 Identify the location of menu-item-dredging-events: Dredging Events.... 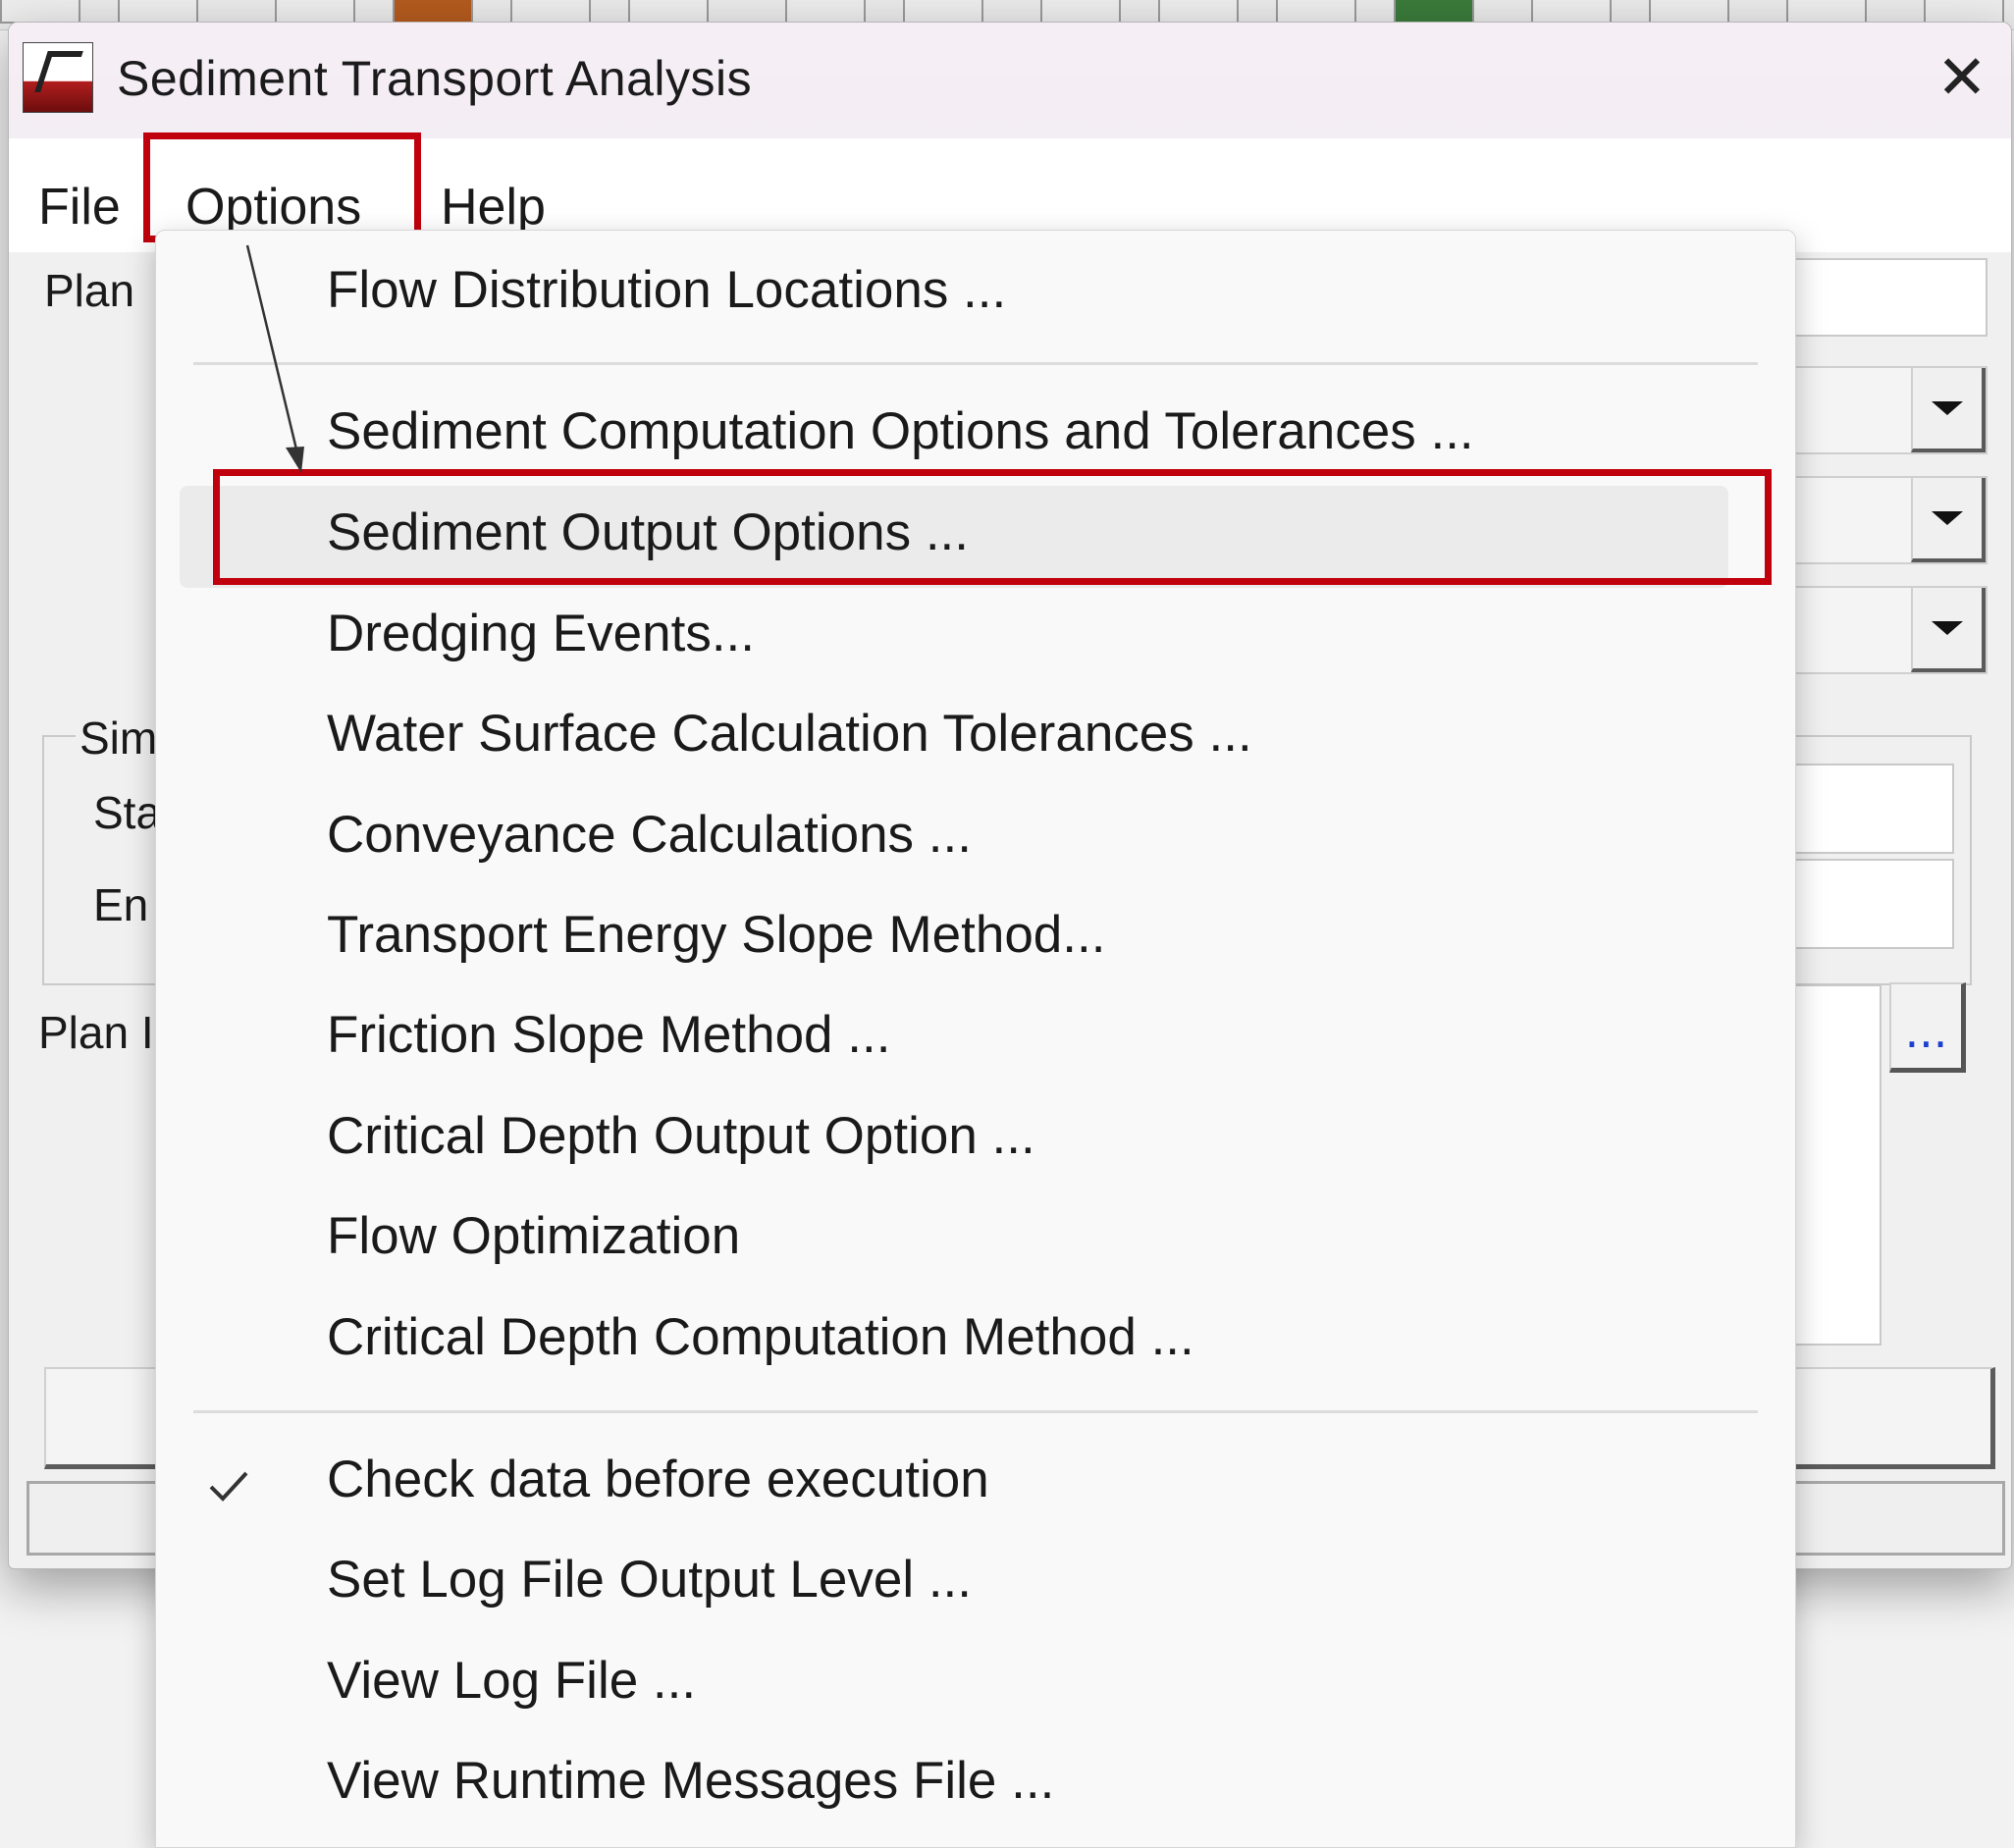
(541, 634).